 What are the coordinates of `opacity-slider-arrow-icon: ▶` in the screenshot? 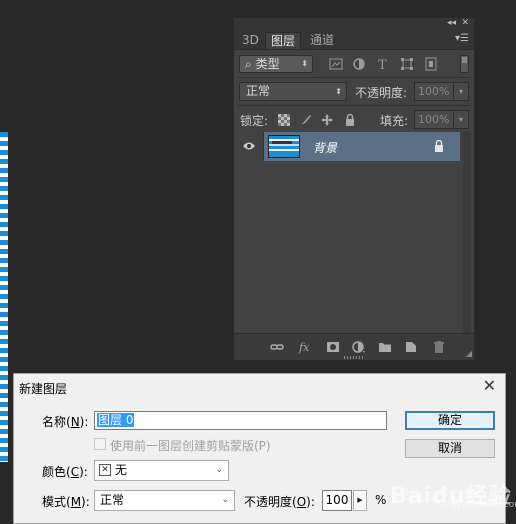 It's located at (360, 500).